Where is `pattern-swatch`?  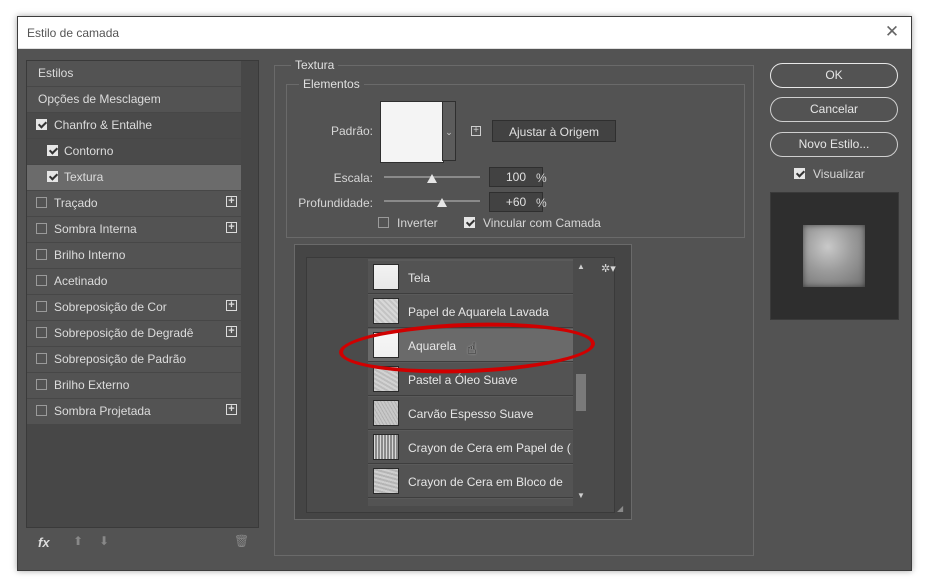 pattern-swatch is located at coordinates (412, 132).